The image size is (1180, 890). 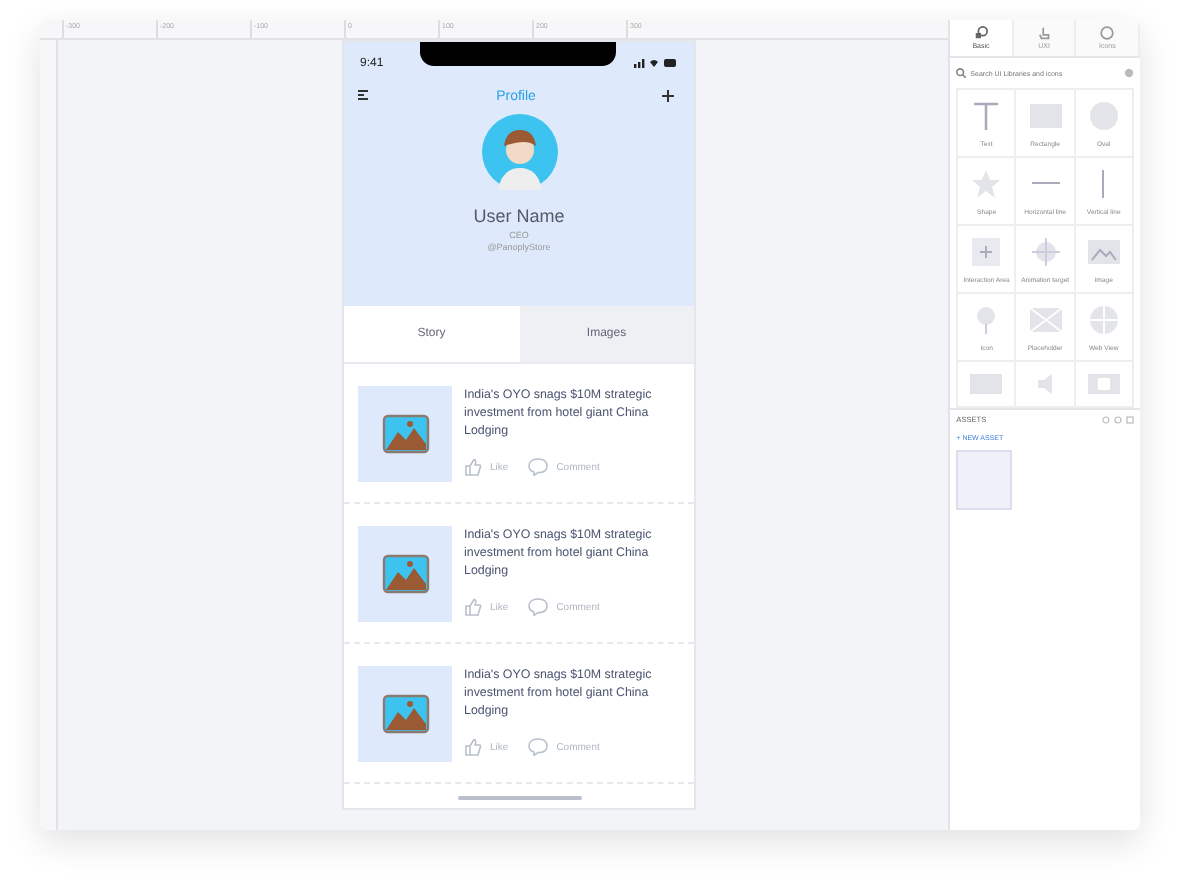 What do you see at coordinates (519, 798) in the screenshot?
I see `home-indicator` at bounding box center [519, 798].